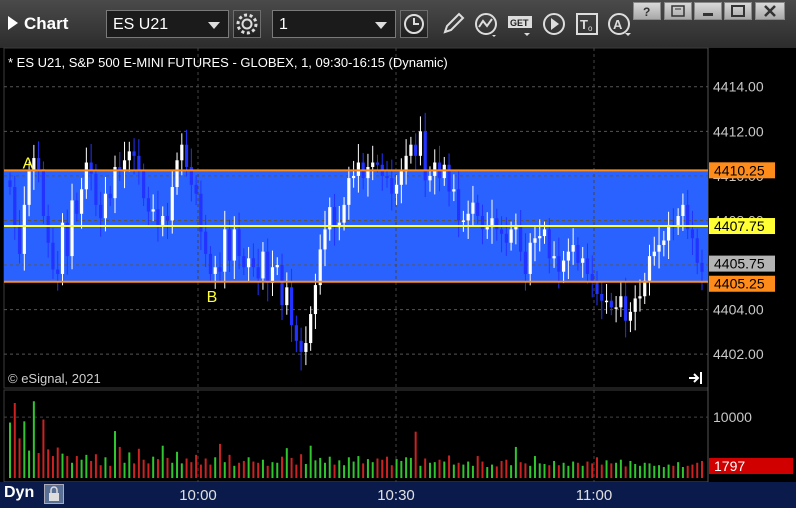 The image size is (796, 508). I want to click on svg-text: 4405.25, so click(739, 284).